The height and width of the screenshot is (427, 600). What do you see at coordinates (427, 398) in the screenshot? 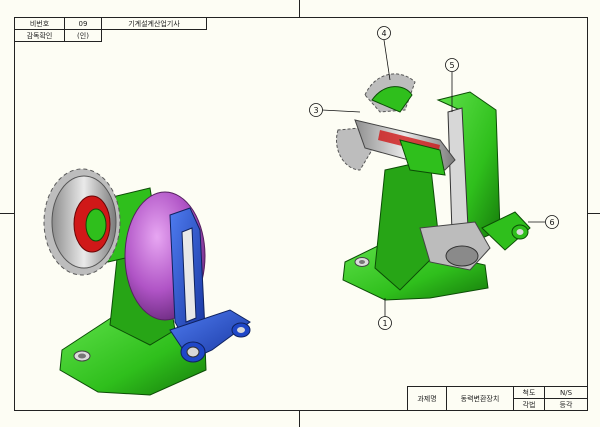
I see `project-label: 과제명` at bounding box center [427, 398].